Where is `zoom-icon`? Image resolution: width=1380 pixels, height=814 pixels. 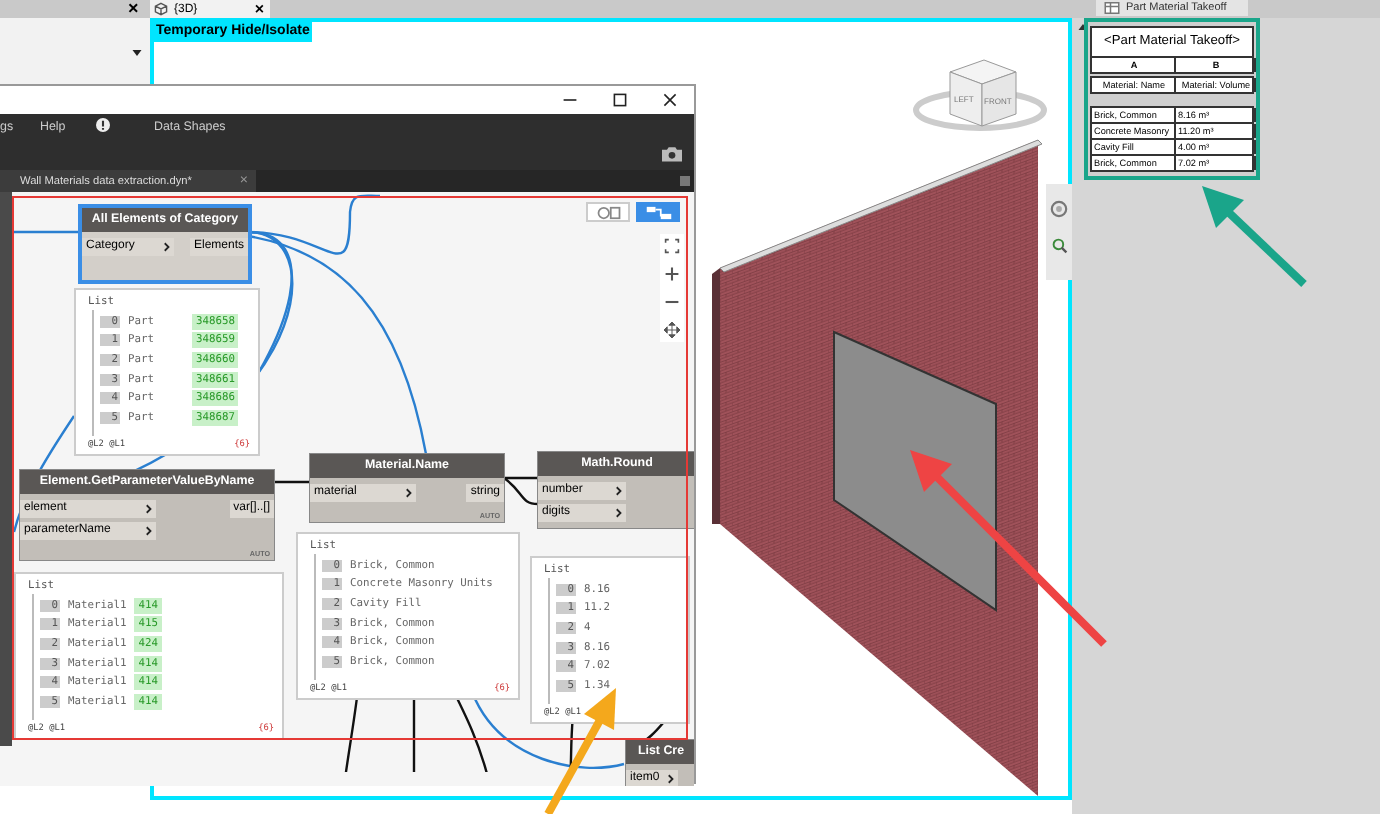 zoom-icon is located at coordinates (1059, 246).